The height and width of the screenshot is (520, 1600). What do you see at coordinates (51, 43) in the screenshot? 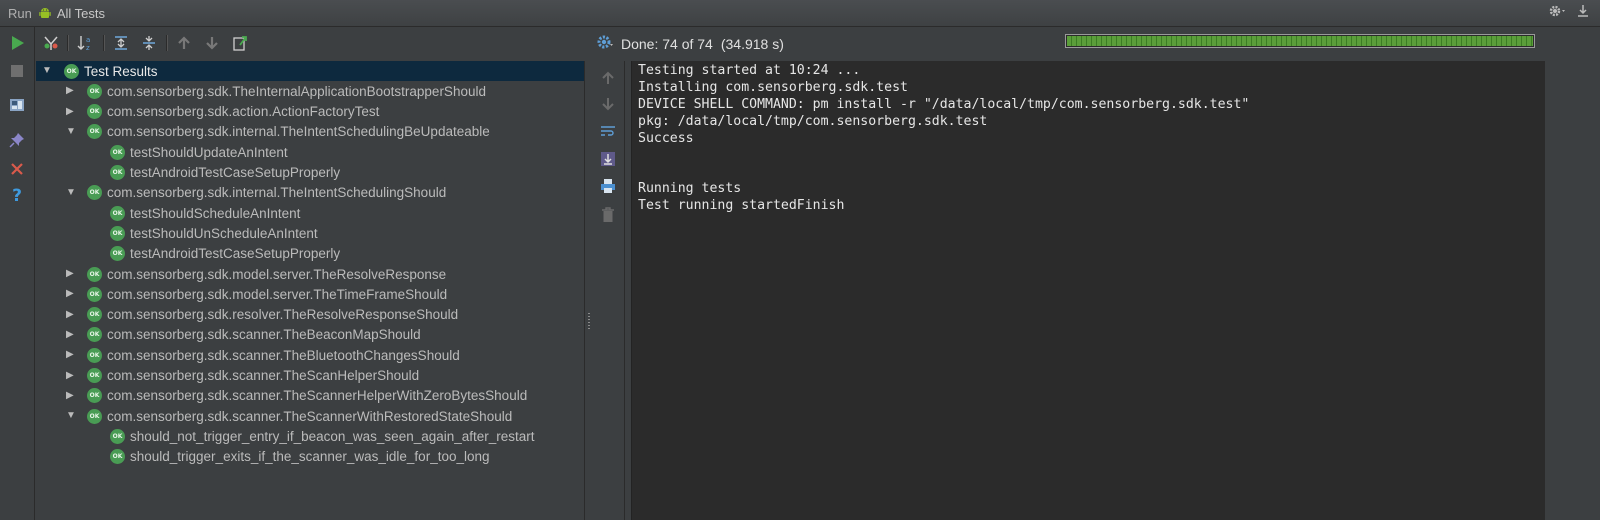
I see `filter-icon` at bounding box center [51, 43].